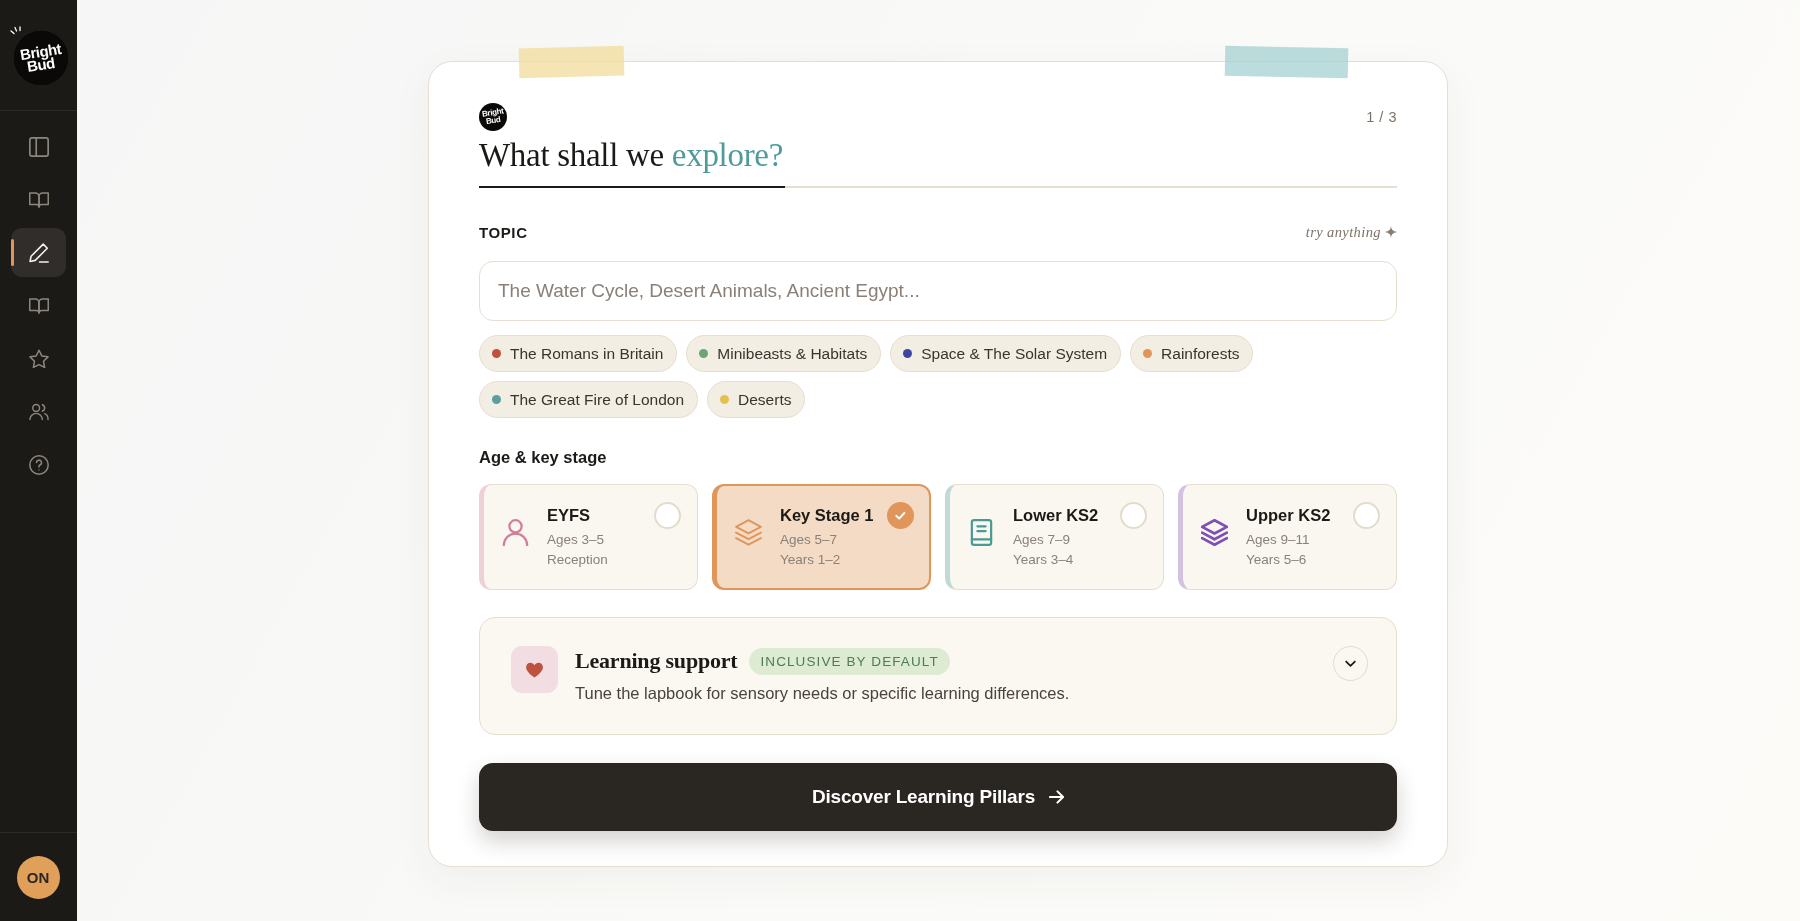 Image resolution: width=1800 pixels, height=921 pixels. What do you see at coordinates (576, 540) in the screenshot?
I see `option-detail: Ages 3–5` at bounding box center [576, 540].